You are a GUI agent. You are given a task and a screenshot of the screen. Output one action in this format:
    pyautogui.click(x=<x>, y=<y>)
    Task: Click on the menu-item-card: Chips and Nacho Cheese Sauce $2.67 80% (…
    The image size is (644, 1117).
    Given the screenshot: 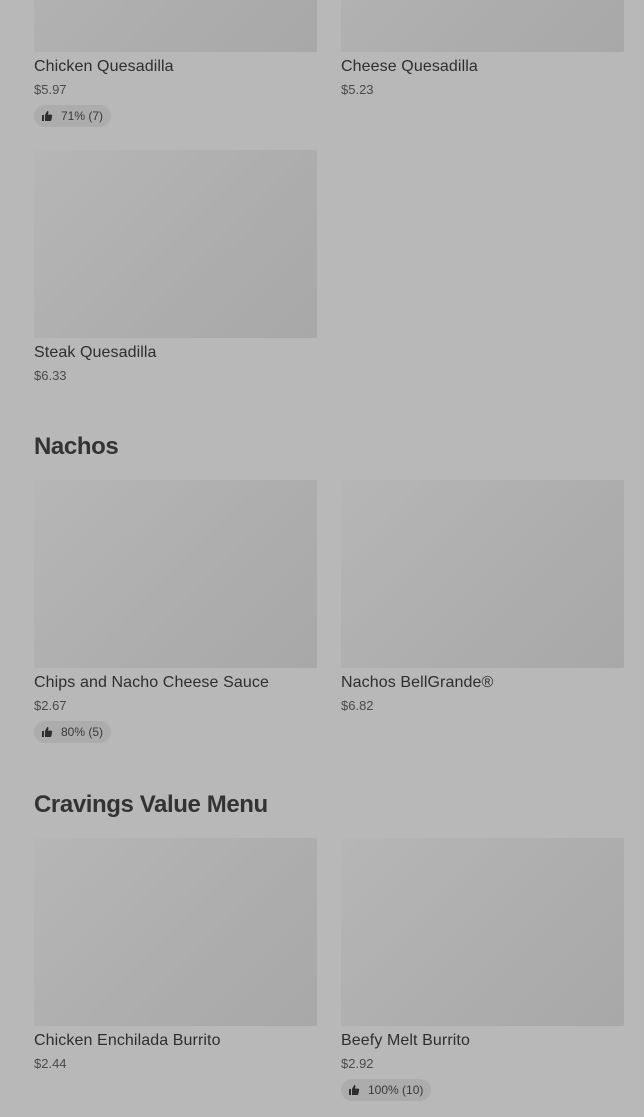 What is the action you would take?
    pyautogui.click(x=175, y=611)
    